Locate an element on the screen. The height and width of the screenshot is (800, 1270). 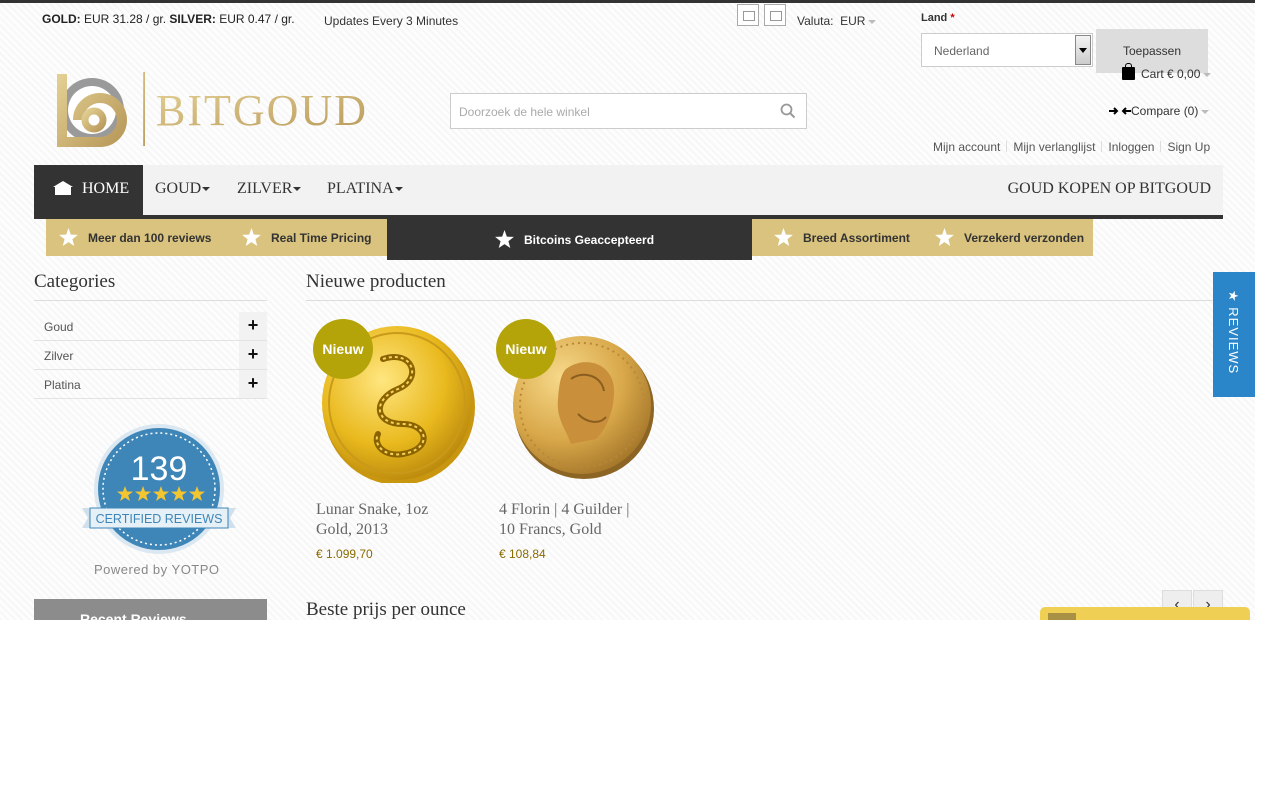
usp-shipping: Verzekerd verzonden is located at coordinates (1009, 237).